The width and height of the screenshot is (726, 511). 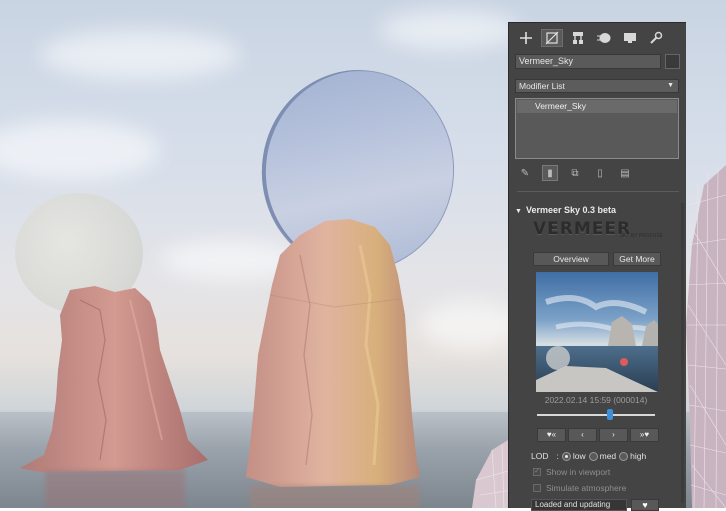 I want to click on next-button: ›, so click(x=613, y=435).